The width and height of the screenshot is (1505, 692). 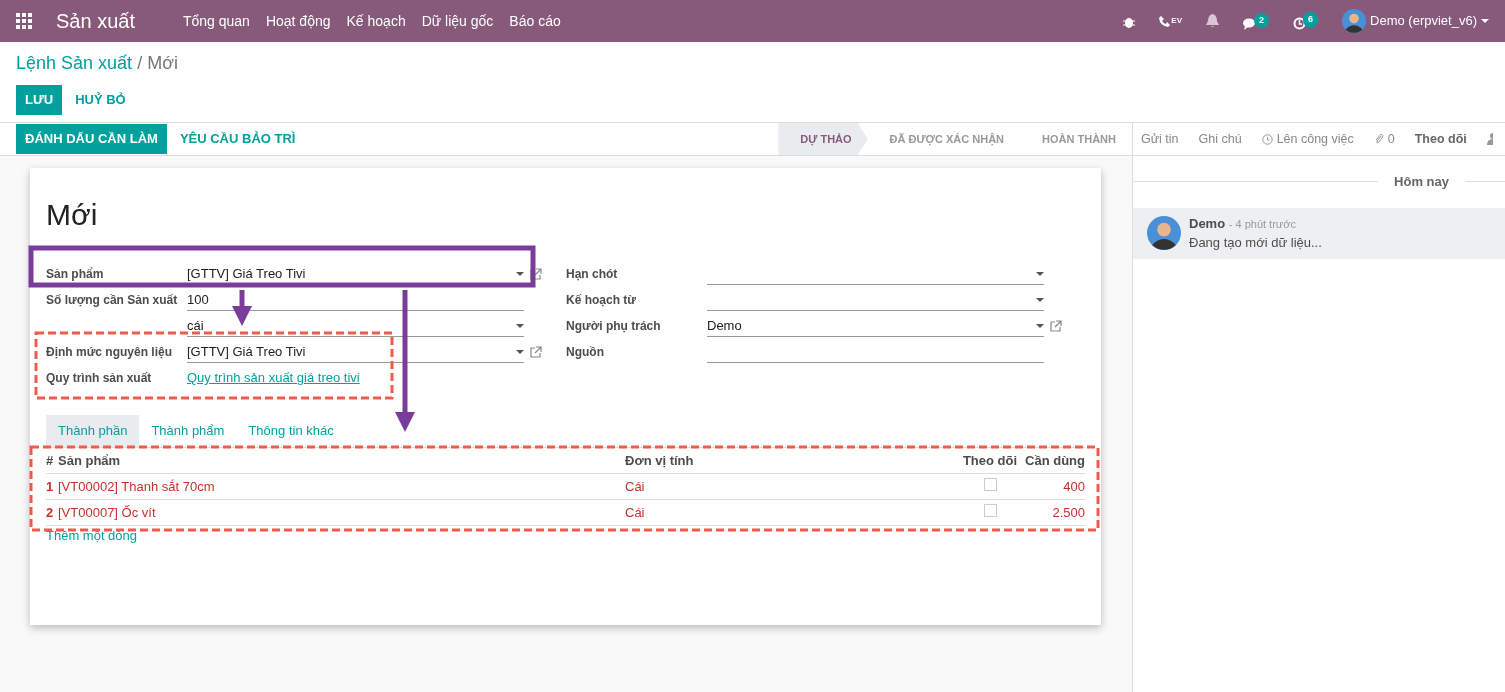 What do you see at coordinates (875, 326) in the screenshot?
I see `select-field: Demo` at bounding box center [875, 326].